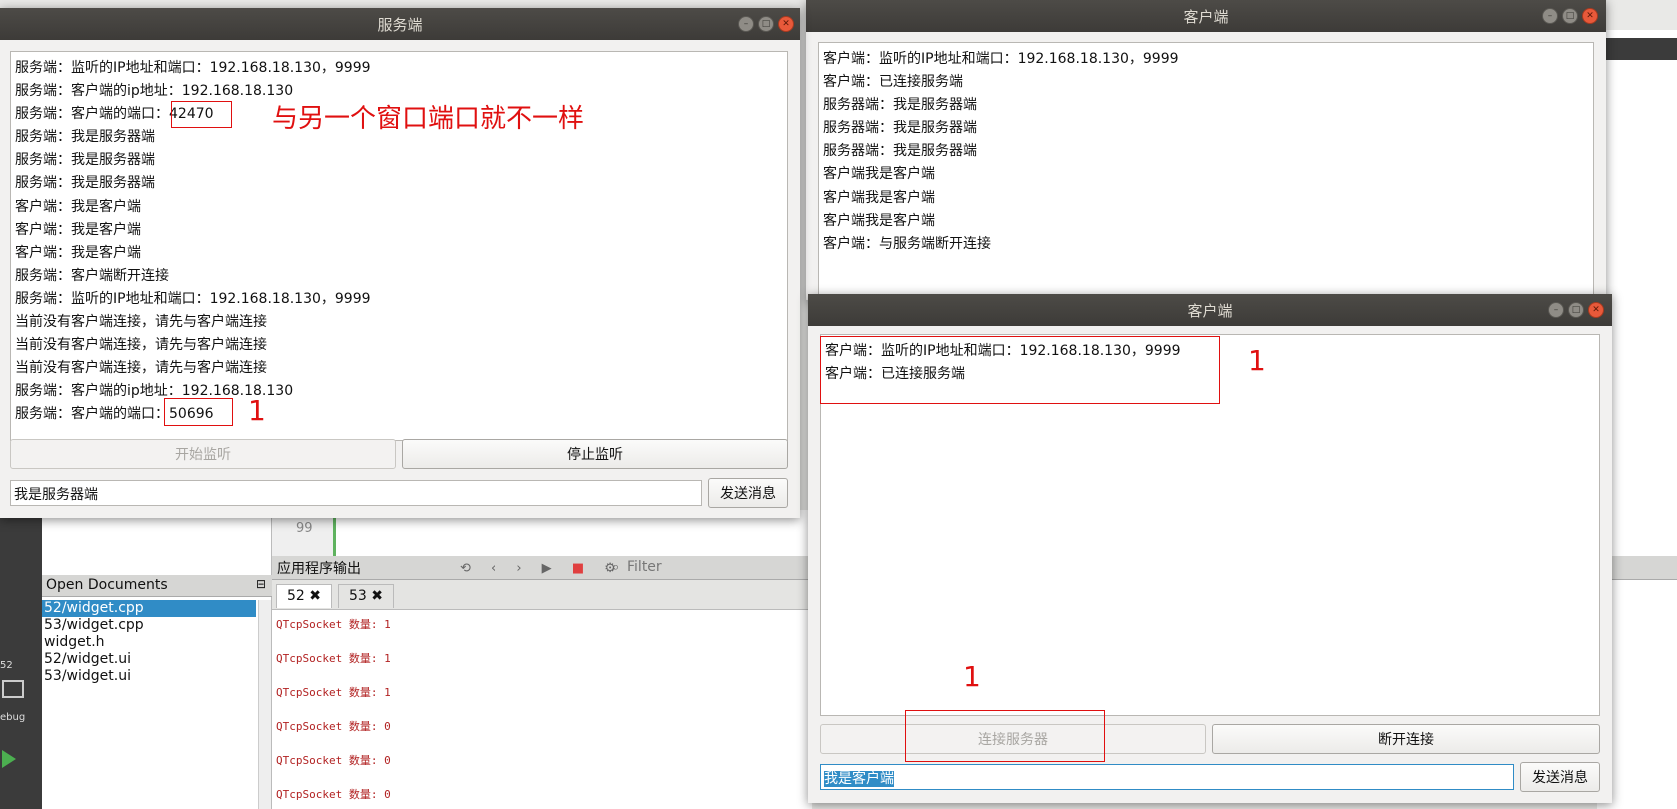 This screenshot has width=1677, height=809. Describe the element at coordinates (21, 659) in the screenshot. I see `ide-mode-sidebar: 52 ebug` at that location.